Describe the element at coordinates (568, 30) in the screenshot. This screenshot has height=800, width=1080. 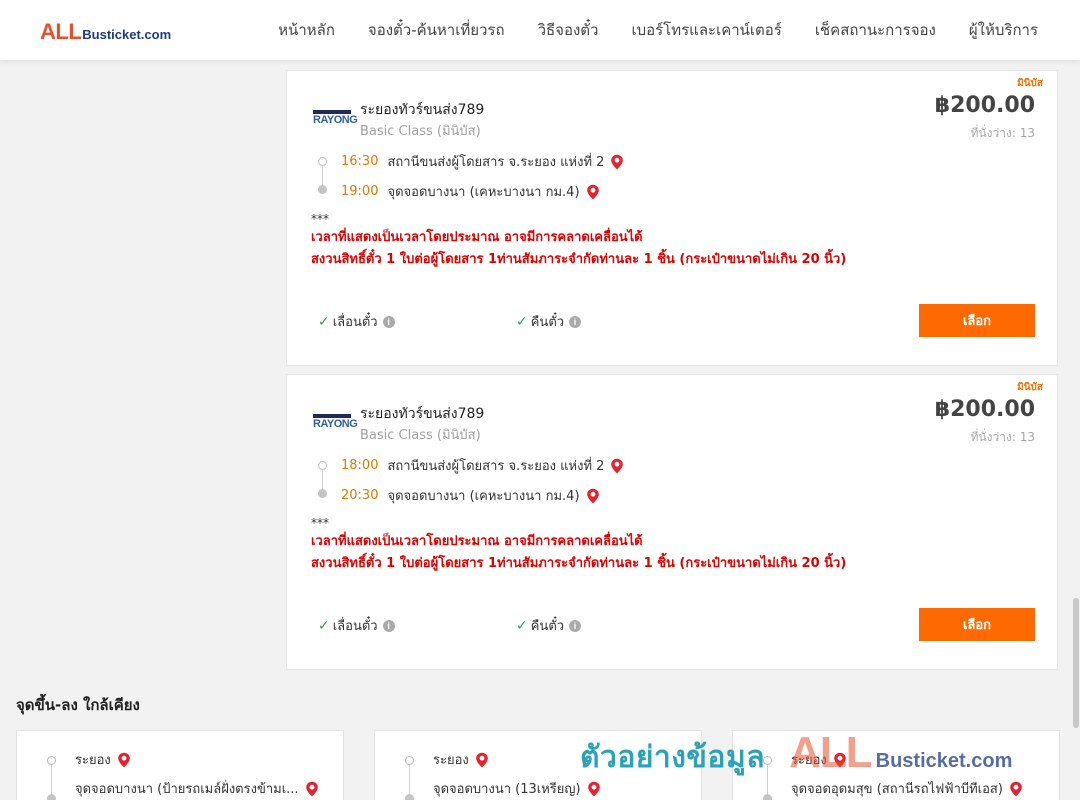
I see `nav-how-to-book: วิธีจองตั๋ว` at that location.